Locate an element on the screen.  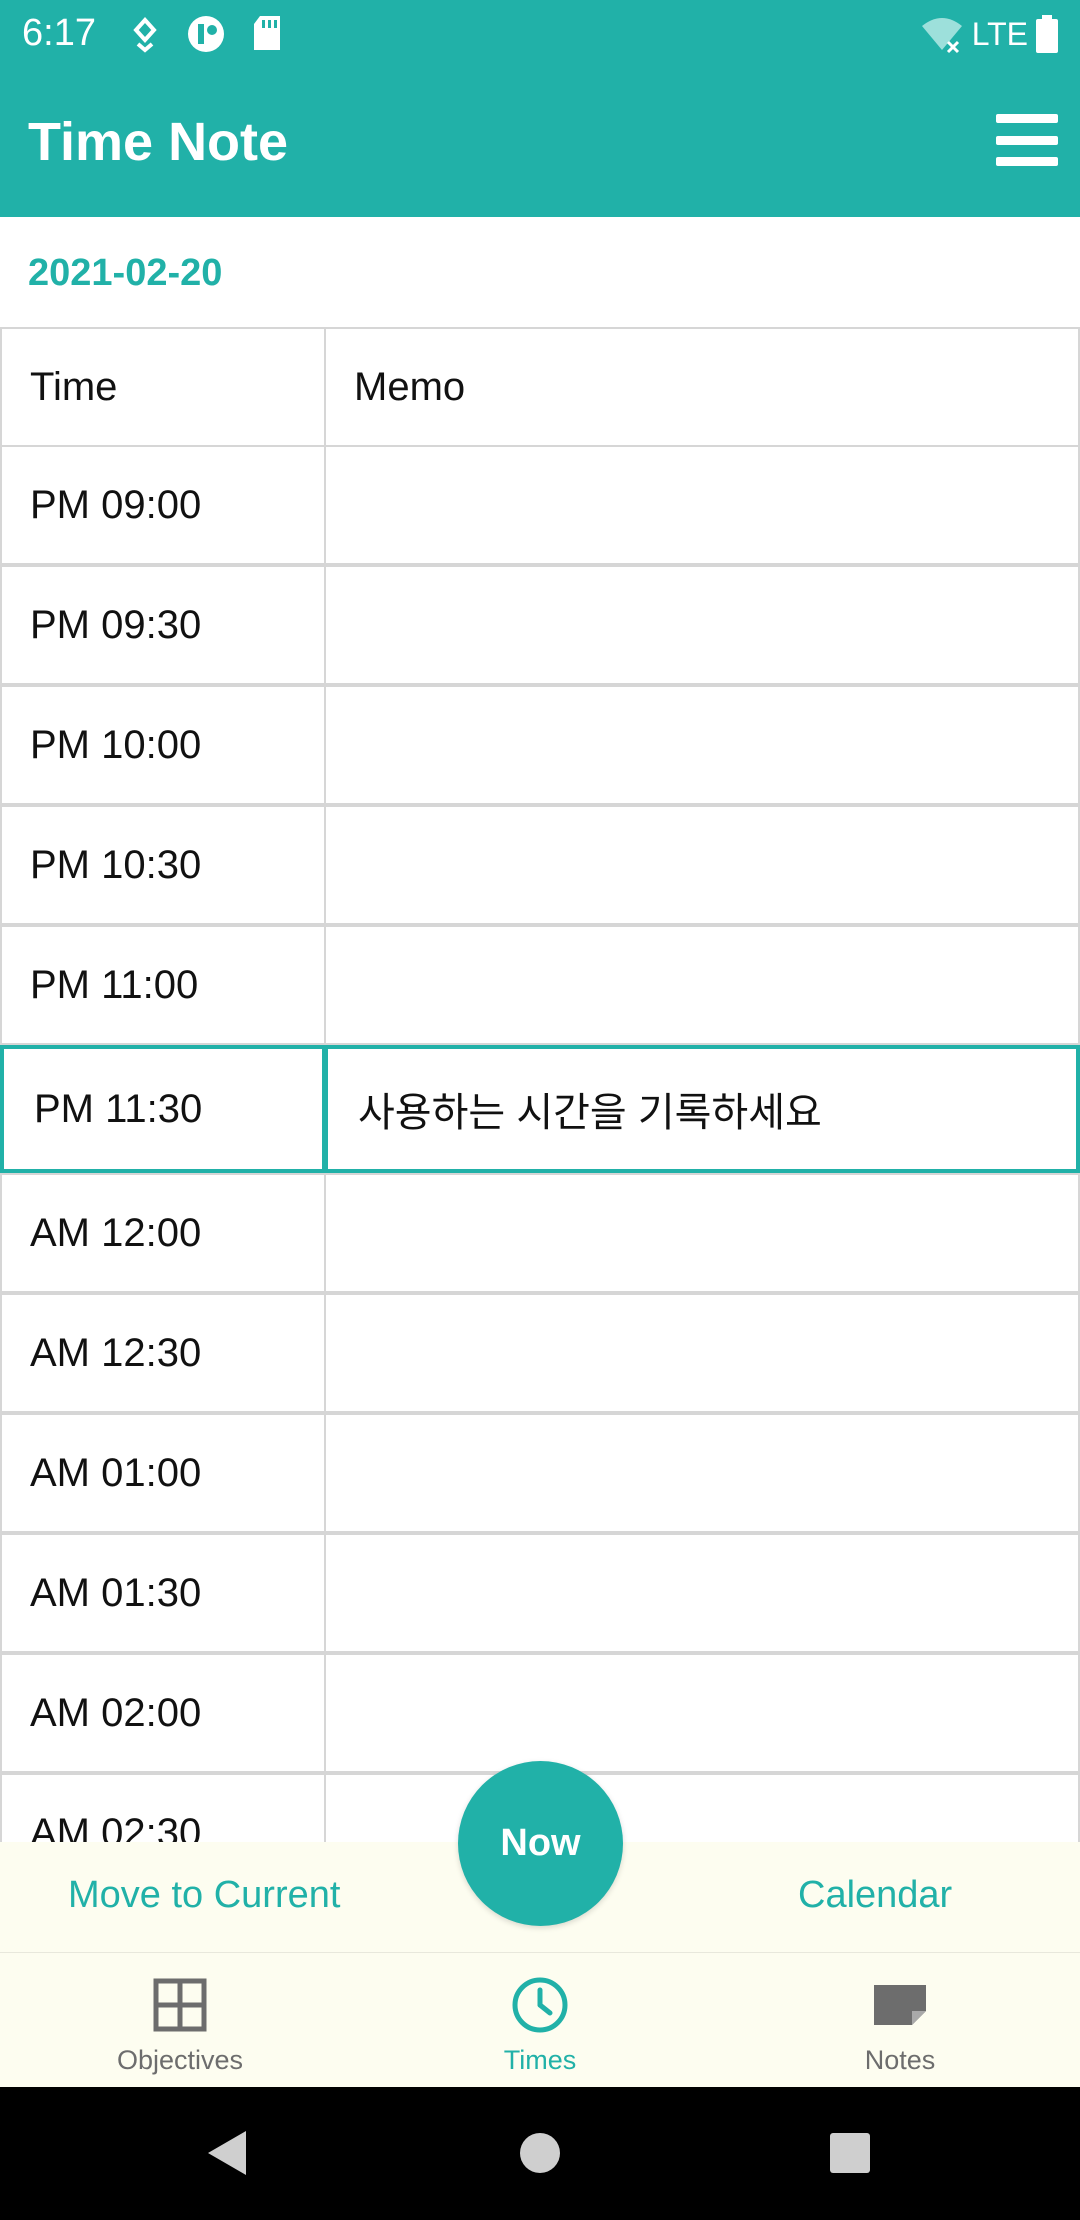
clock-icon is located at coordinates (540, 2005).